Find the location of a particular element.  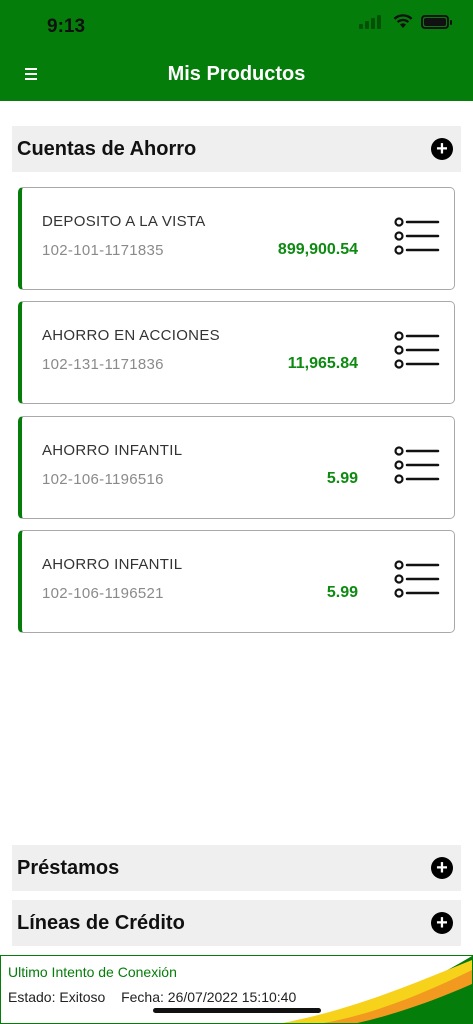

account-name: AHORRO EN ACCIONES is located at coordinates (131, 335).